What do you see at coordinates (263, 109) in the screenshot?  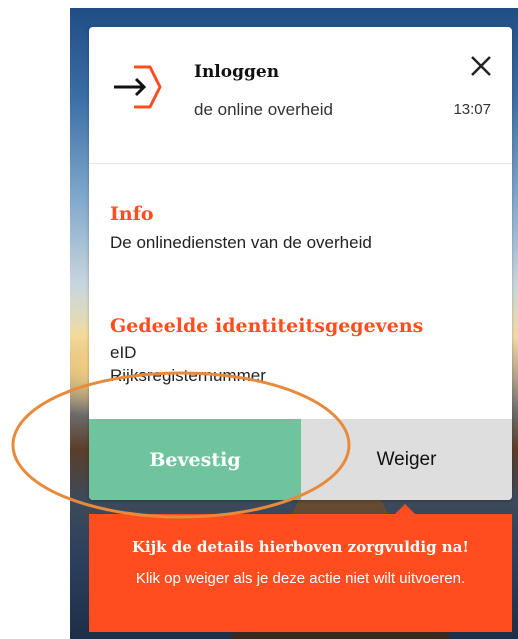 I see `notification-subtitle: de online overheid` at bounding box center [263, 109].